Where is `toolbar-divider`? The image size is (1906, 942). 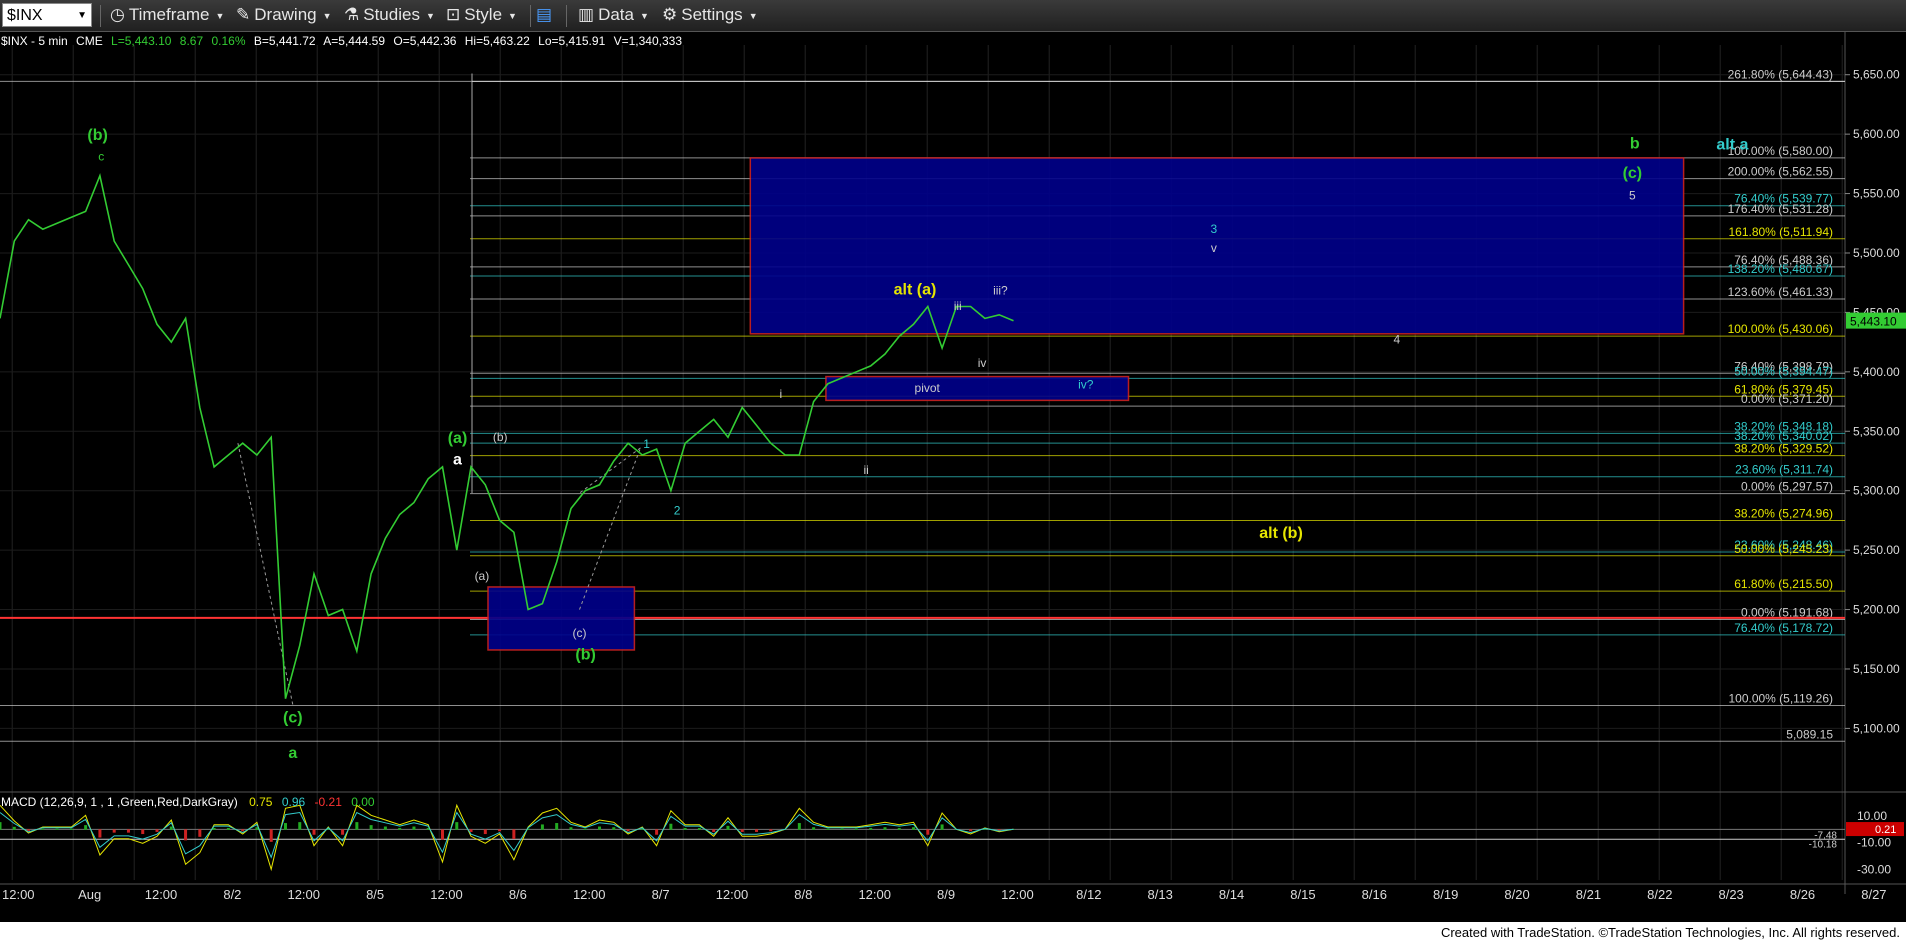
toolbar-divider is located at coordinates (566, 16).